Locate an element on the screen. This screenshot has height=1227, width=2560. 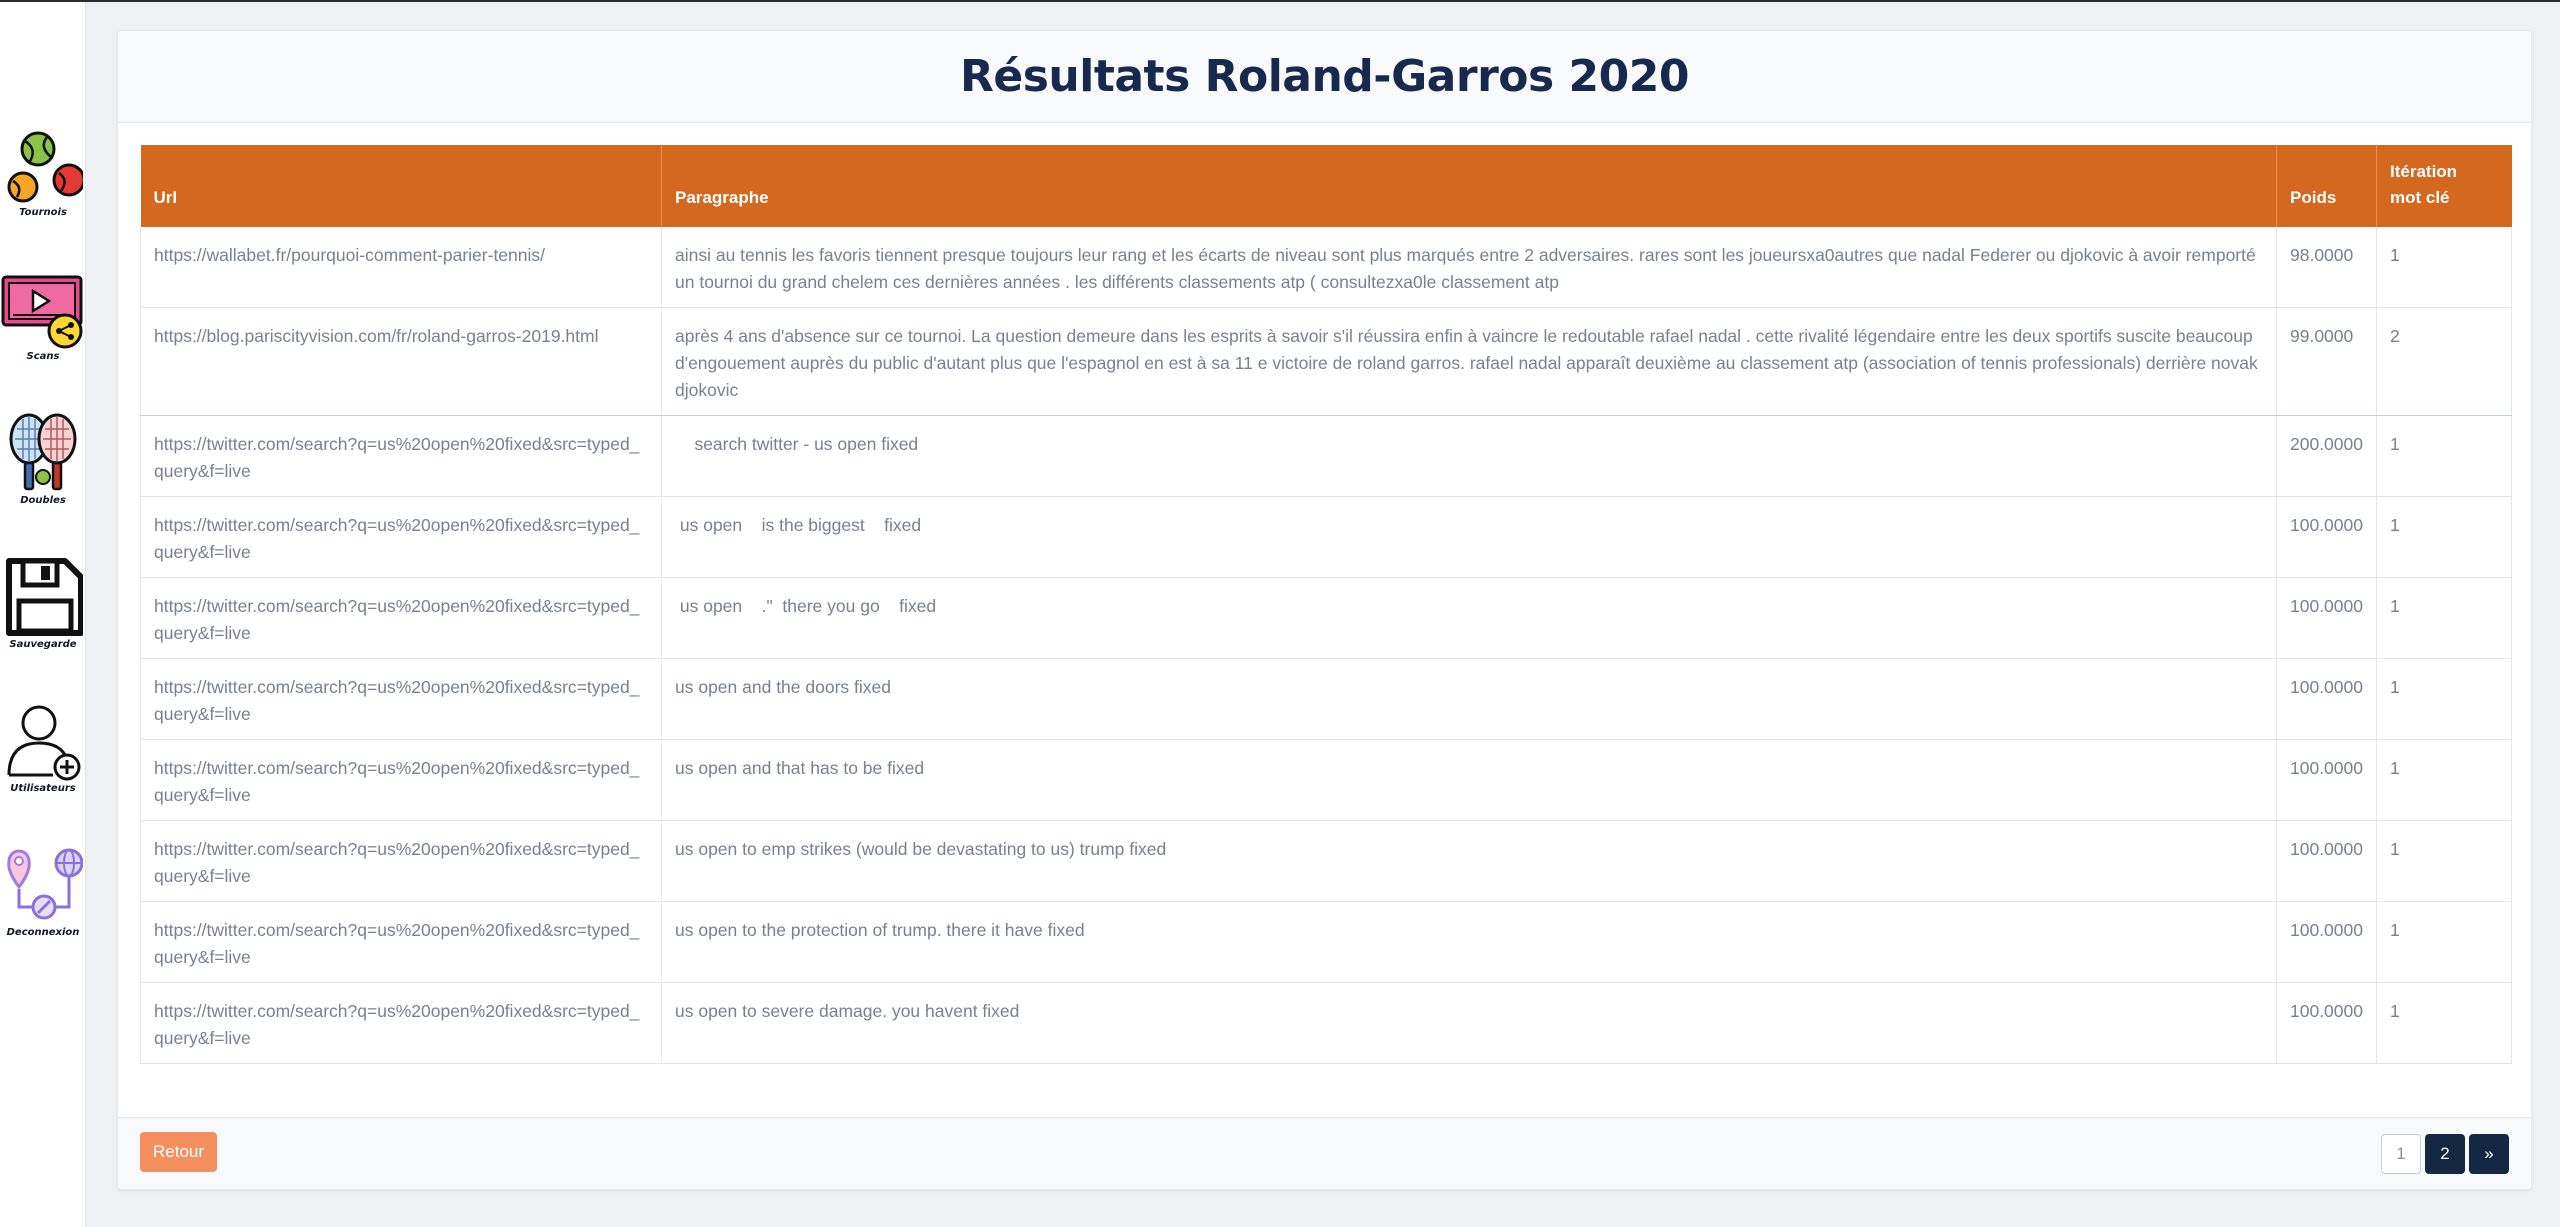
page-link-1: 1 is located at coordinates (2401, 1154).